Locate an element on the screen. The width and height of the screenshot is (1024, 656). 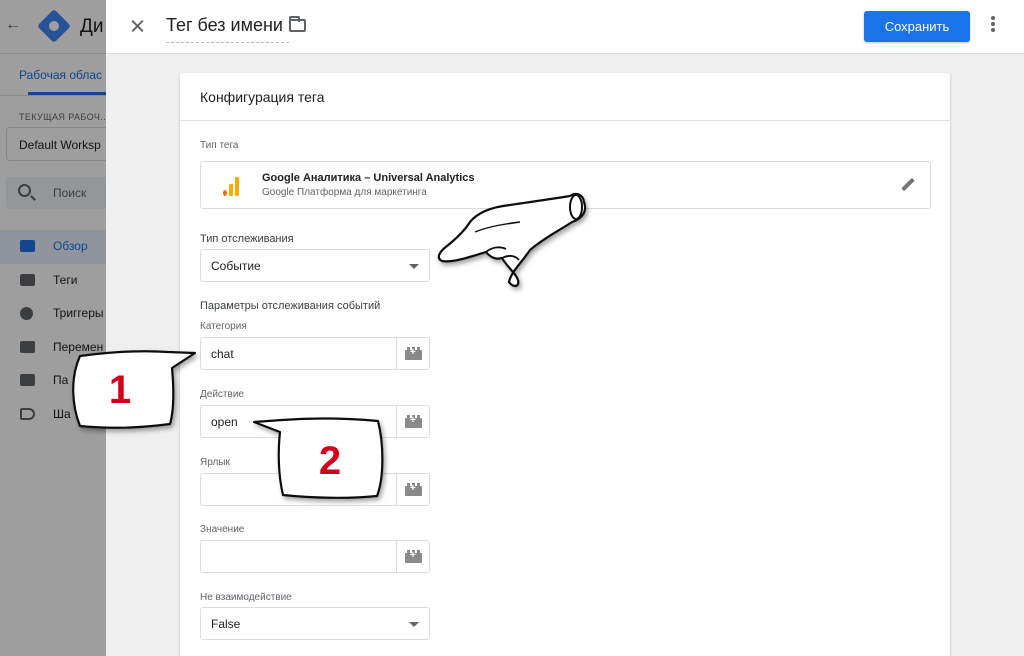
folder-icon is located at coordinates (297, 24).